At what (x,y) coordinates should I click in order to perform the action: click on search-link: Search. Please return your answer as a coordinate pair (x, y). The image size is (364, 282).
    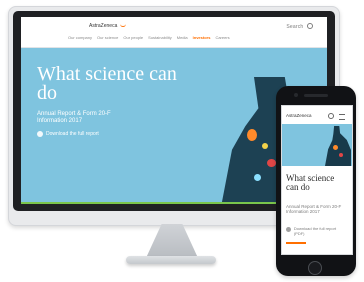
    Looking at the image, I should click on (299, 26).